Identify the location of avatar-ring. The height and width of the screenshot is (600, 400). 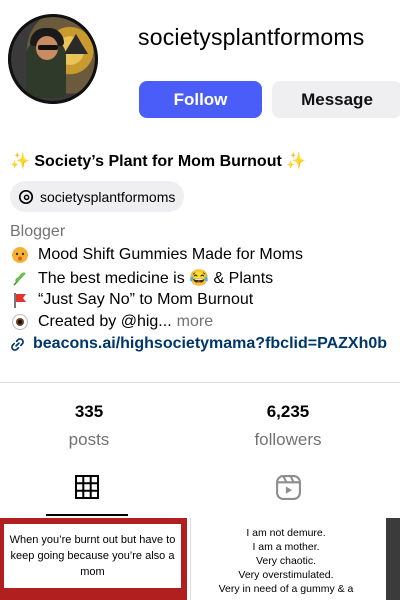
(53, 59).